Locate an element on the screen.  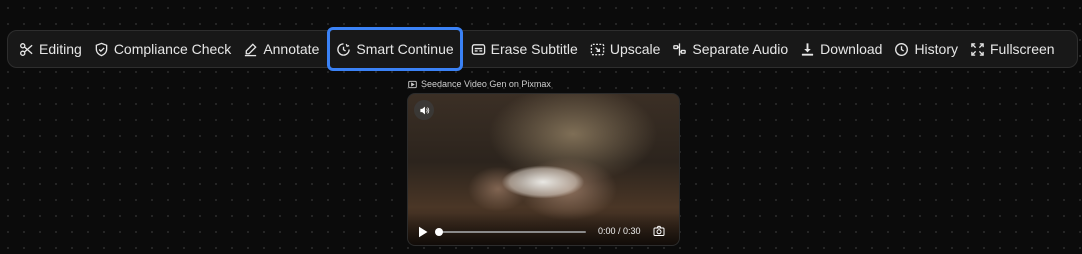
snapshot-icon is located at coordinates (659, 231).